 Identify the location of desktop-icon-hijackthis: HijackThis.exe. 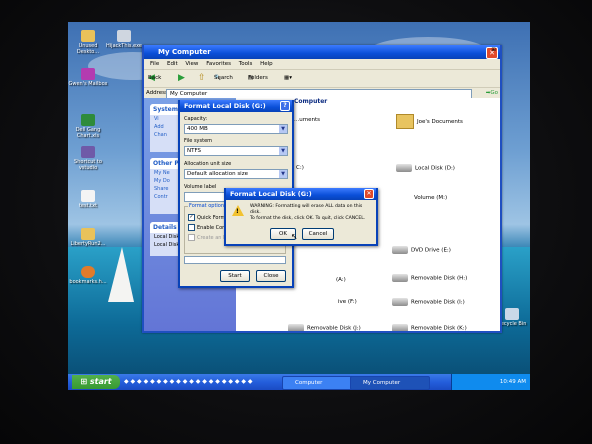
(124, 39).